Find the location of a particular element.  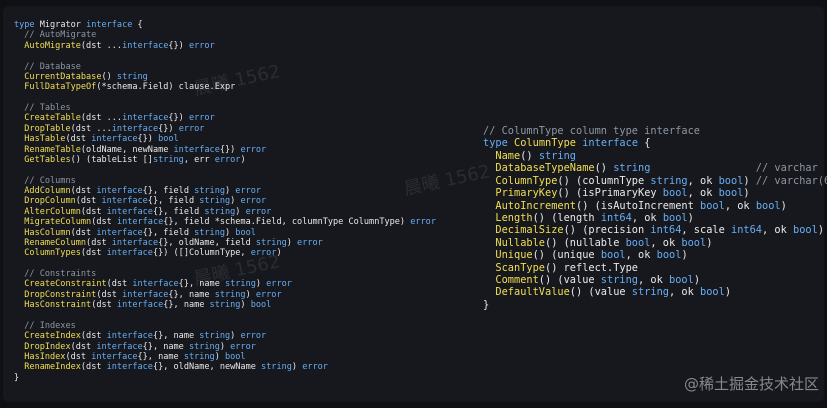

code-token: // Tables is located at coordinates (42, 108).